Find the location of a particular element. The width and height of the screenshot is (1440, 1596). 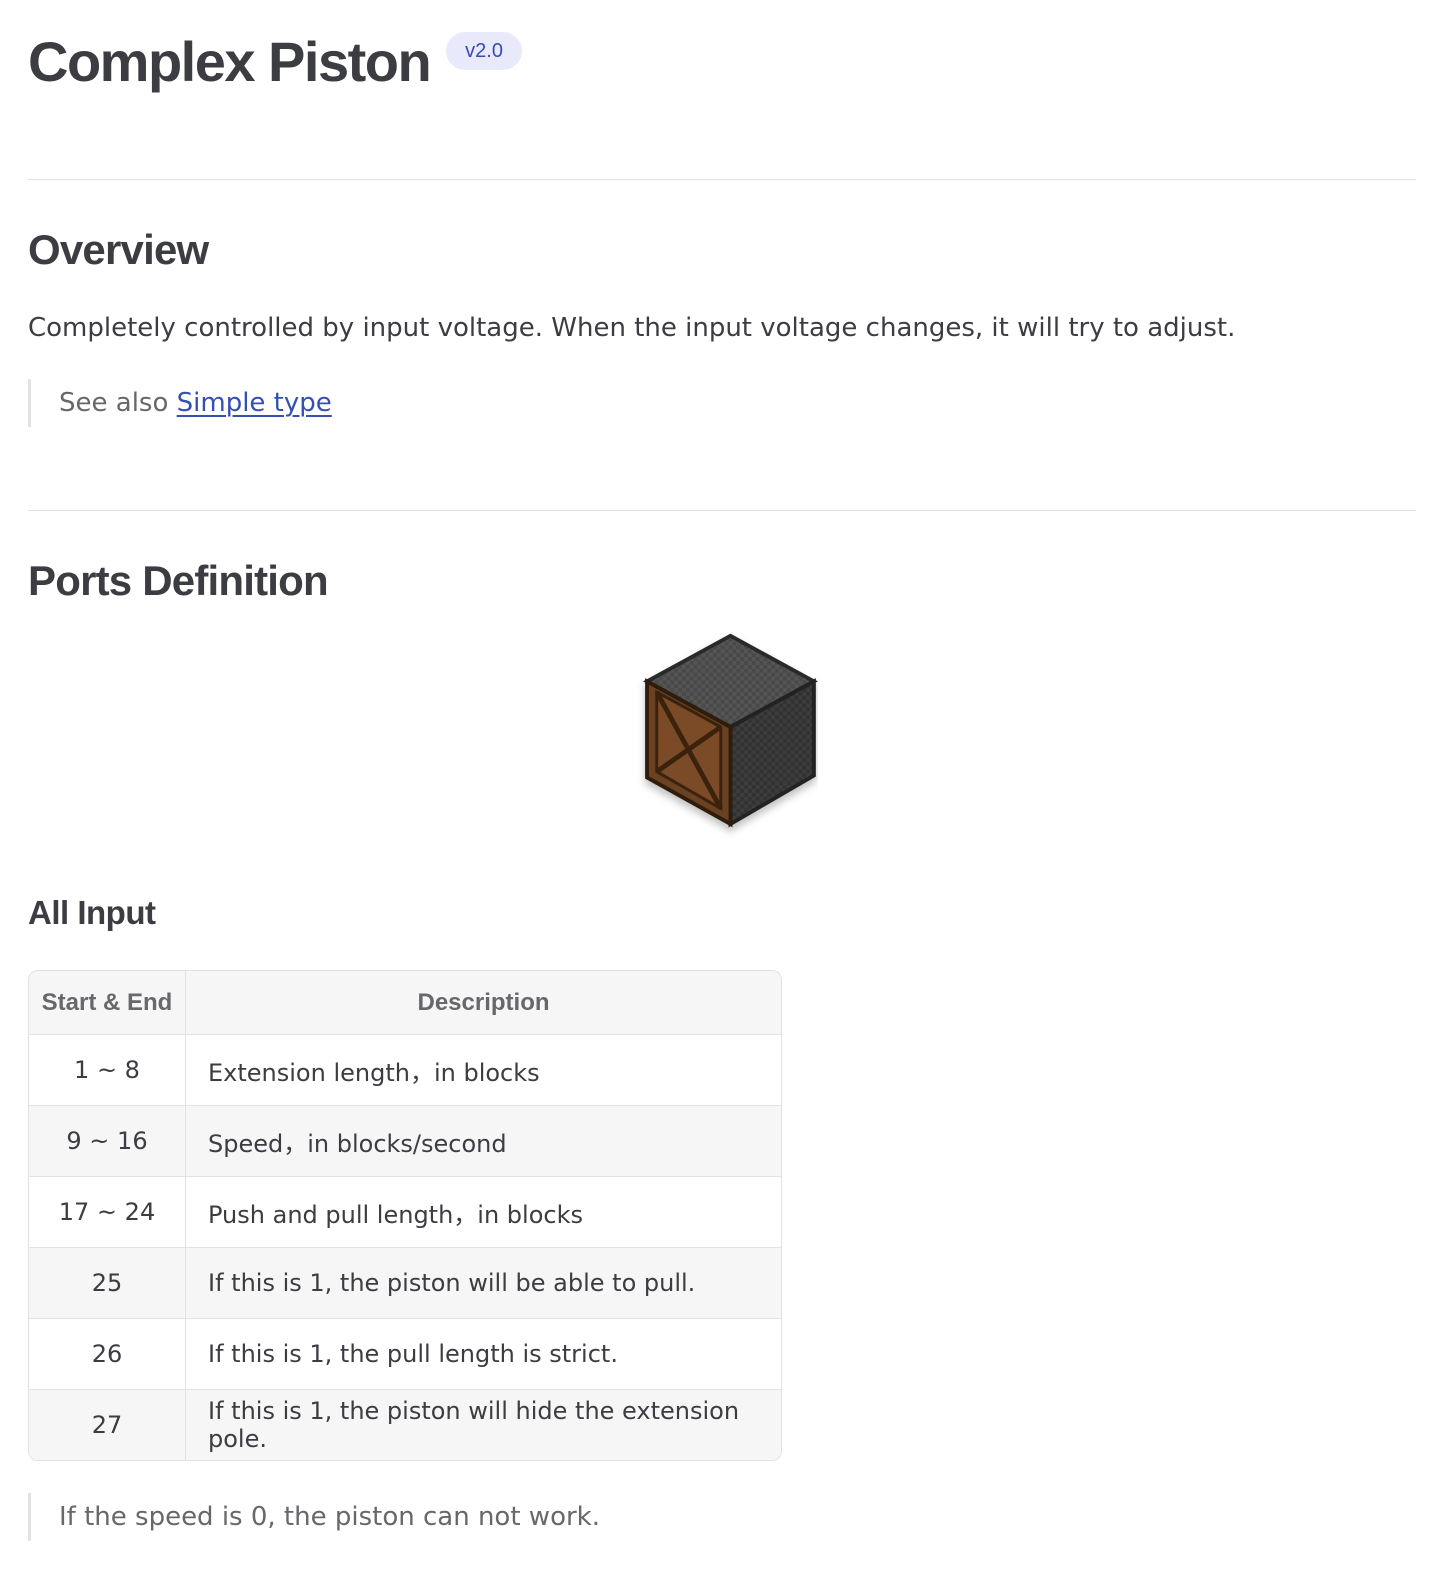

port-description-cell: Speed，in blocks/second is located at coordinates (483, 1141).